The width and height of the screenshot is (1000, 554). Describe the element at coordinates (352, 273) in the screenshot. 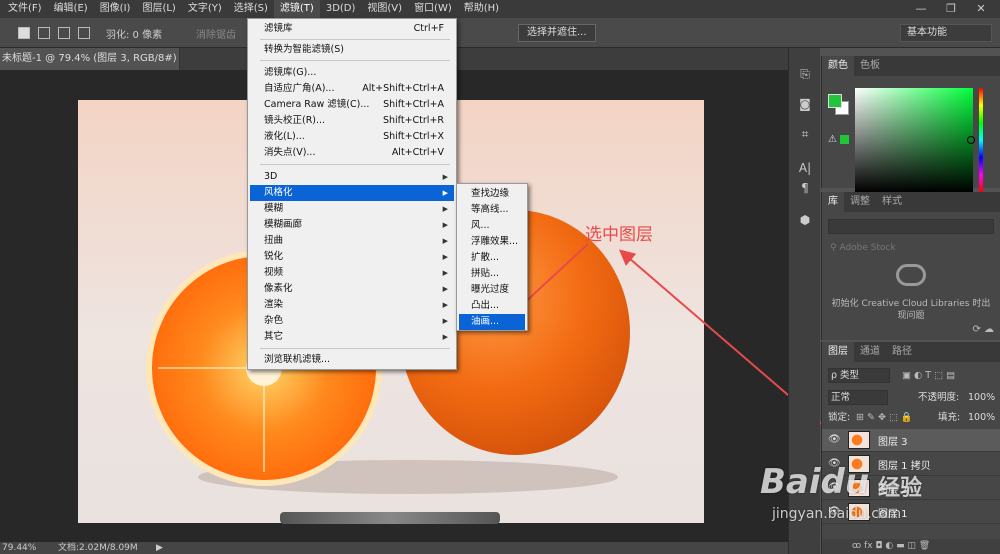

I see `menu-item-video: 视频 ▶` at that location.